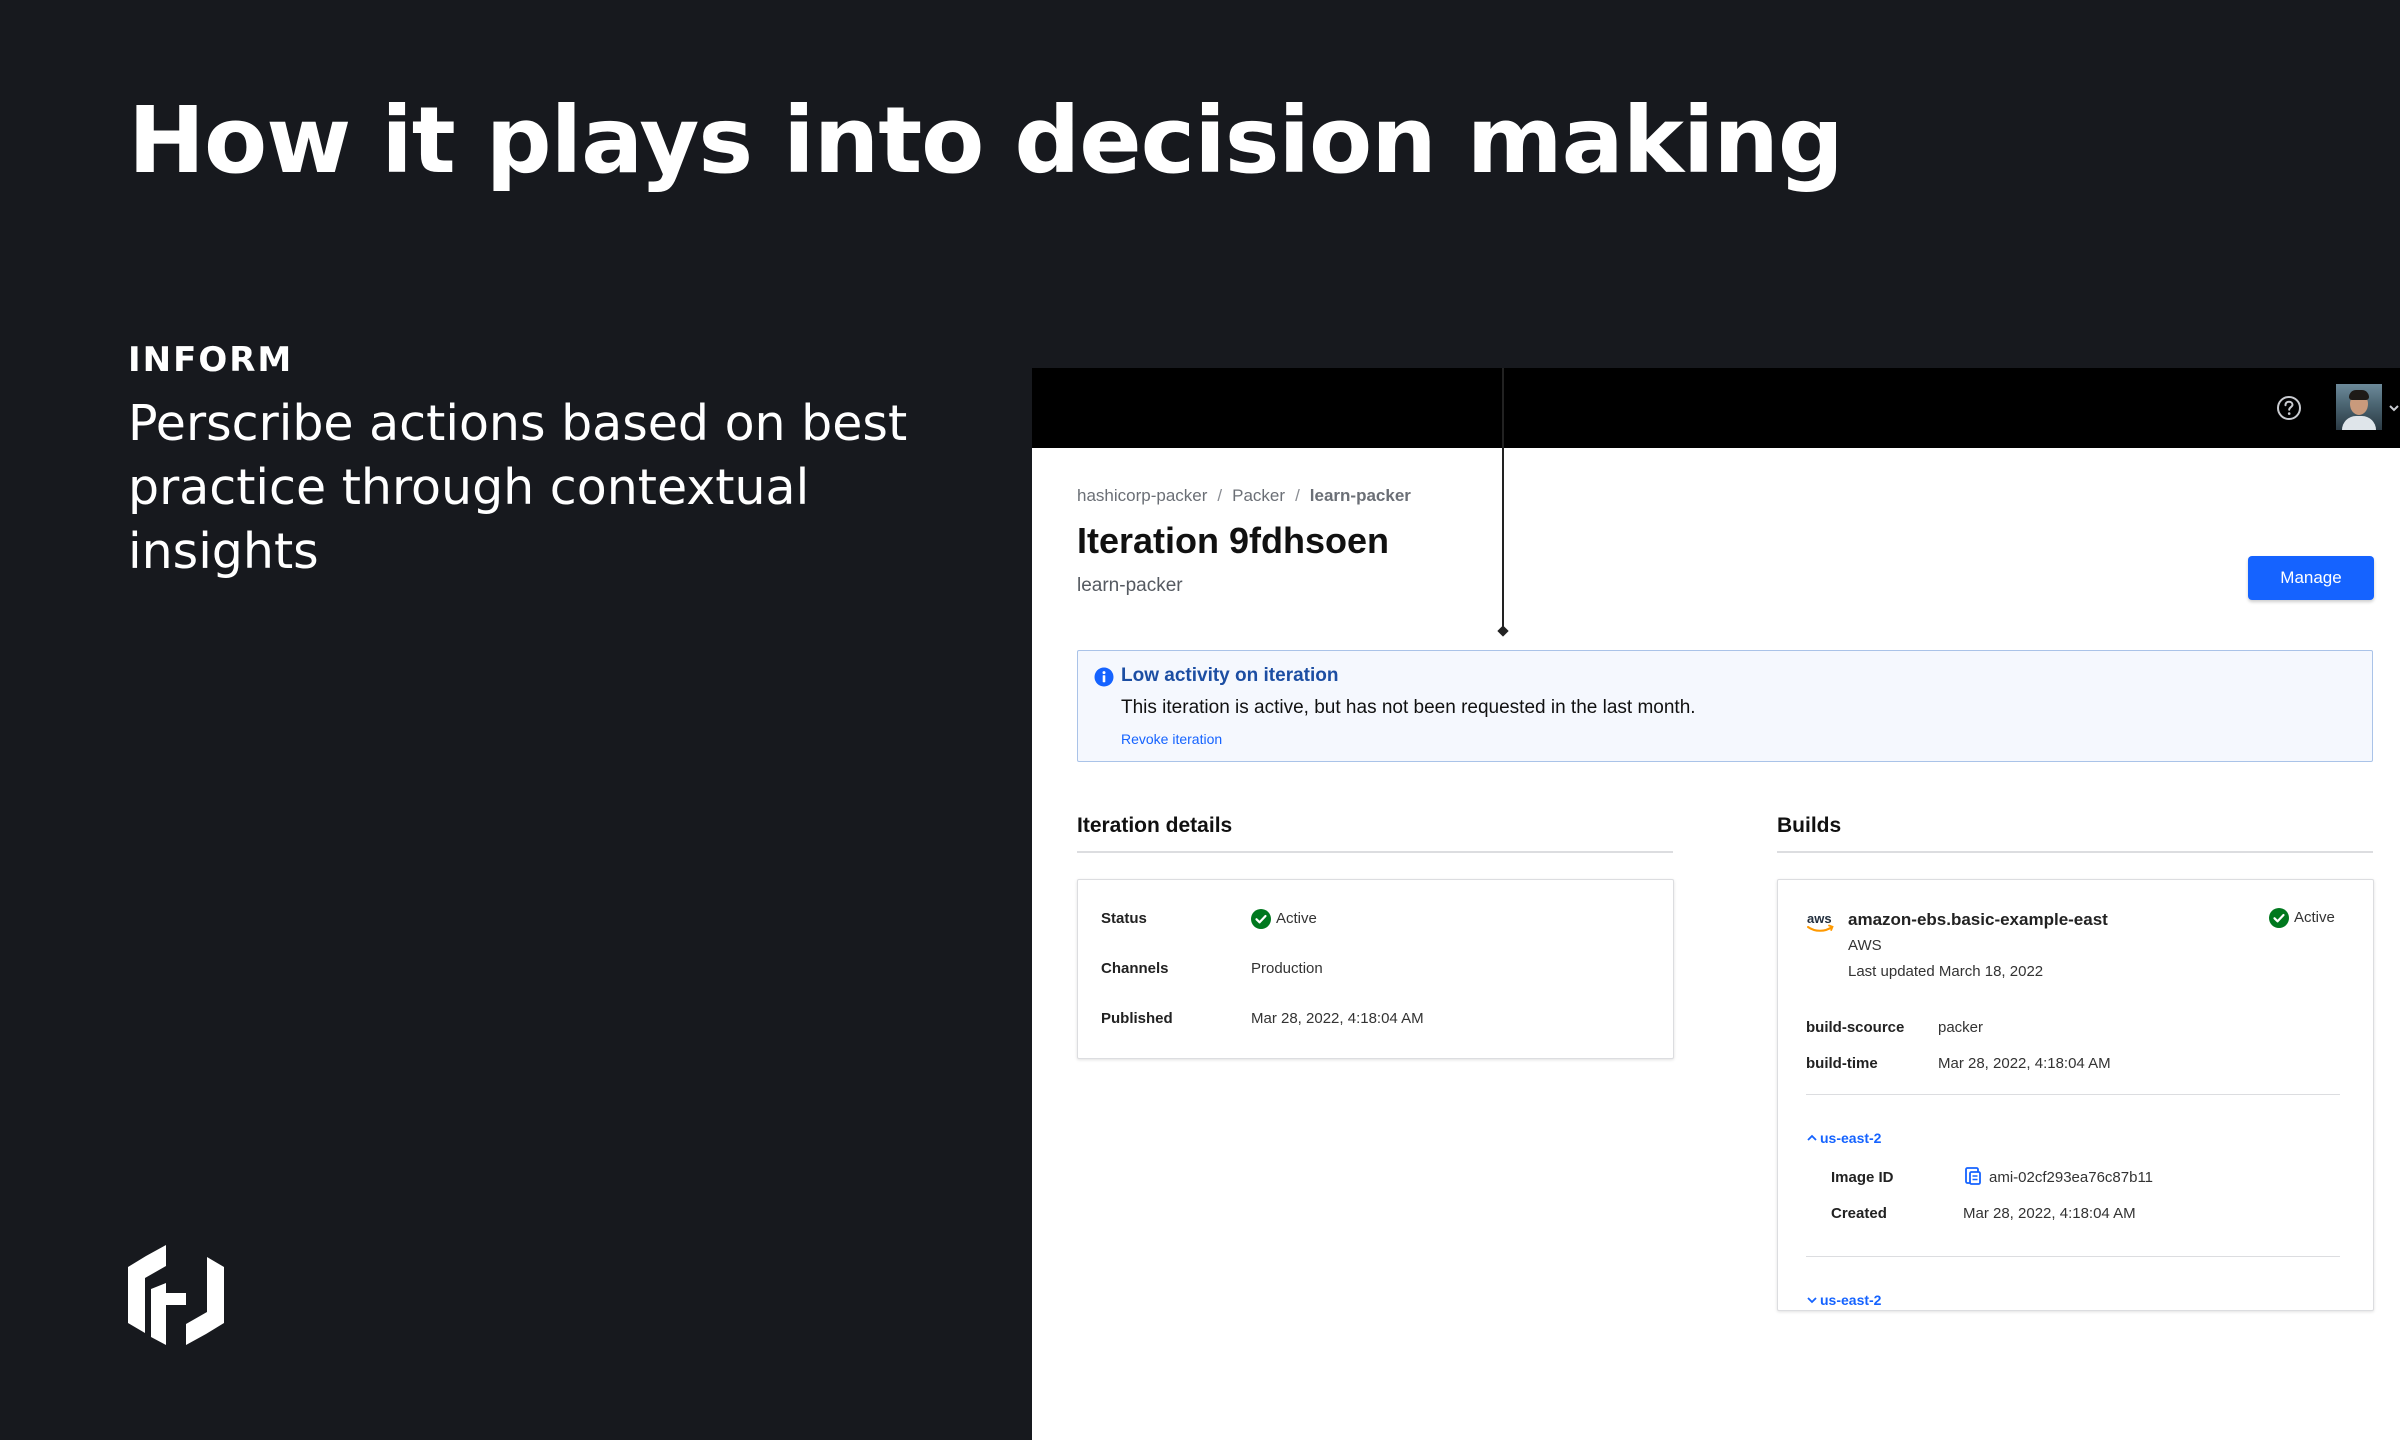 The image size is (2400, 1440). What do you see at coordinates (1503, 499) in the screenshot?
I see `annotation-line` at bounding box center [1503, 499].